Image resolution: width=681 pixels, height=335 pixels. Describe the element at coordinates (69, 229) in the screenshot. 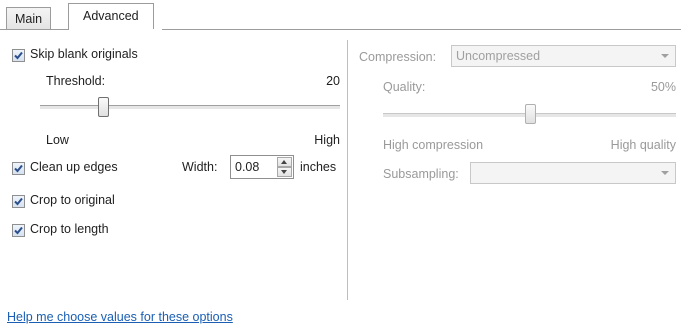

I see `crop-length-label: Crop to length` at that location.